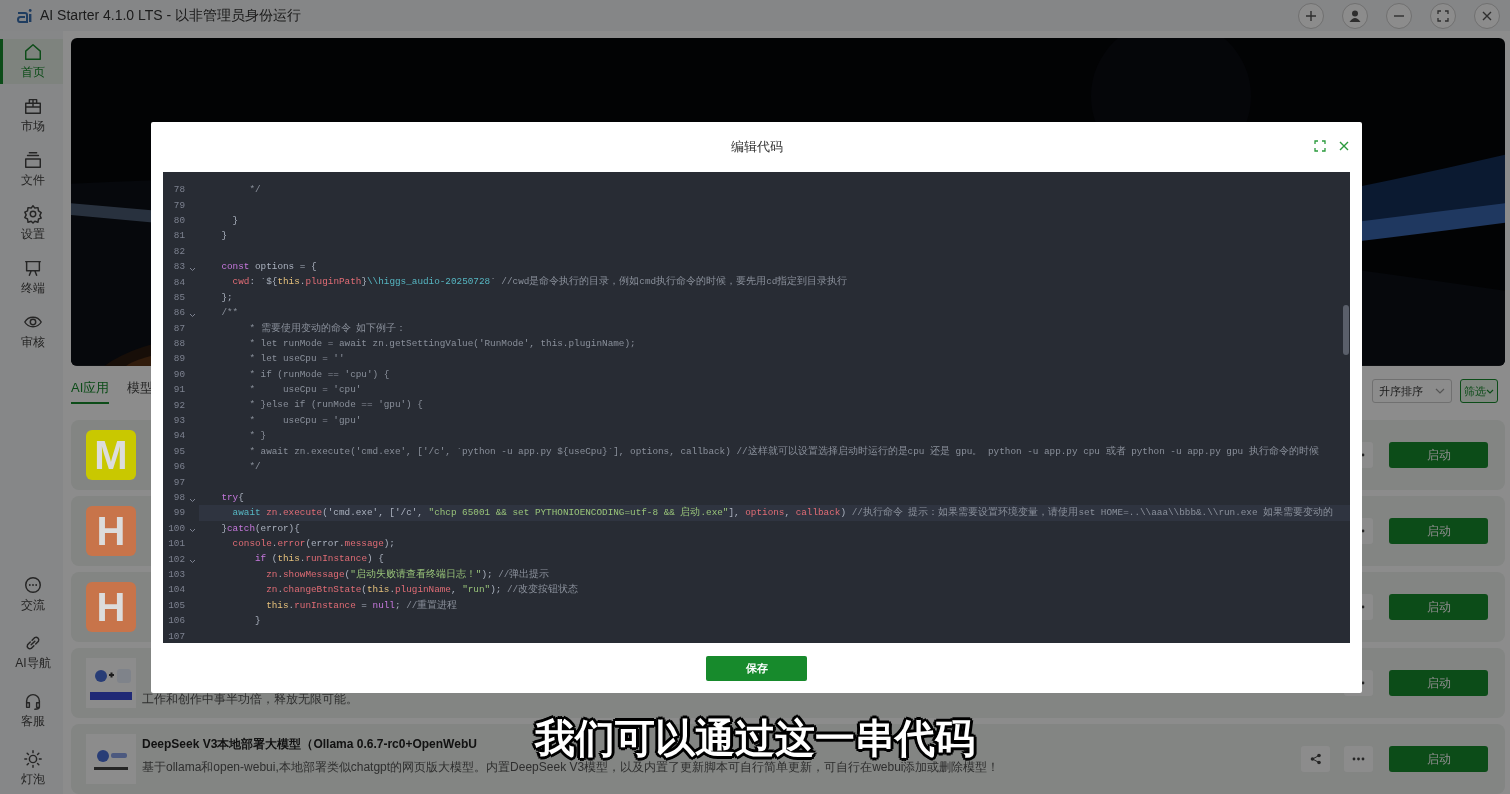 The image size is (1510, 794). What do you see at coordinates (33, 52) in the screenshot?
I see `home-icon` at bounding box center [33, 52].